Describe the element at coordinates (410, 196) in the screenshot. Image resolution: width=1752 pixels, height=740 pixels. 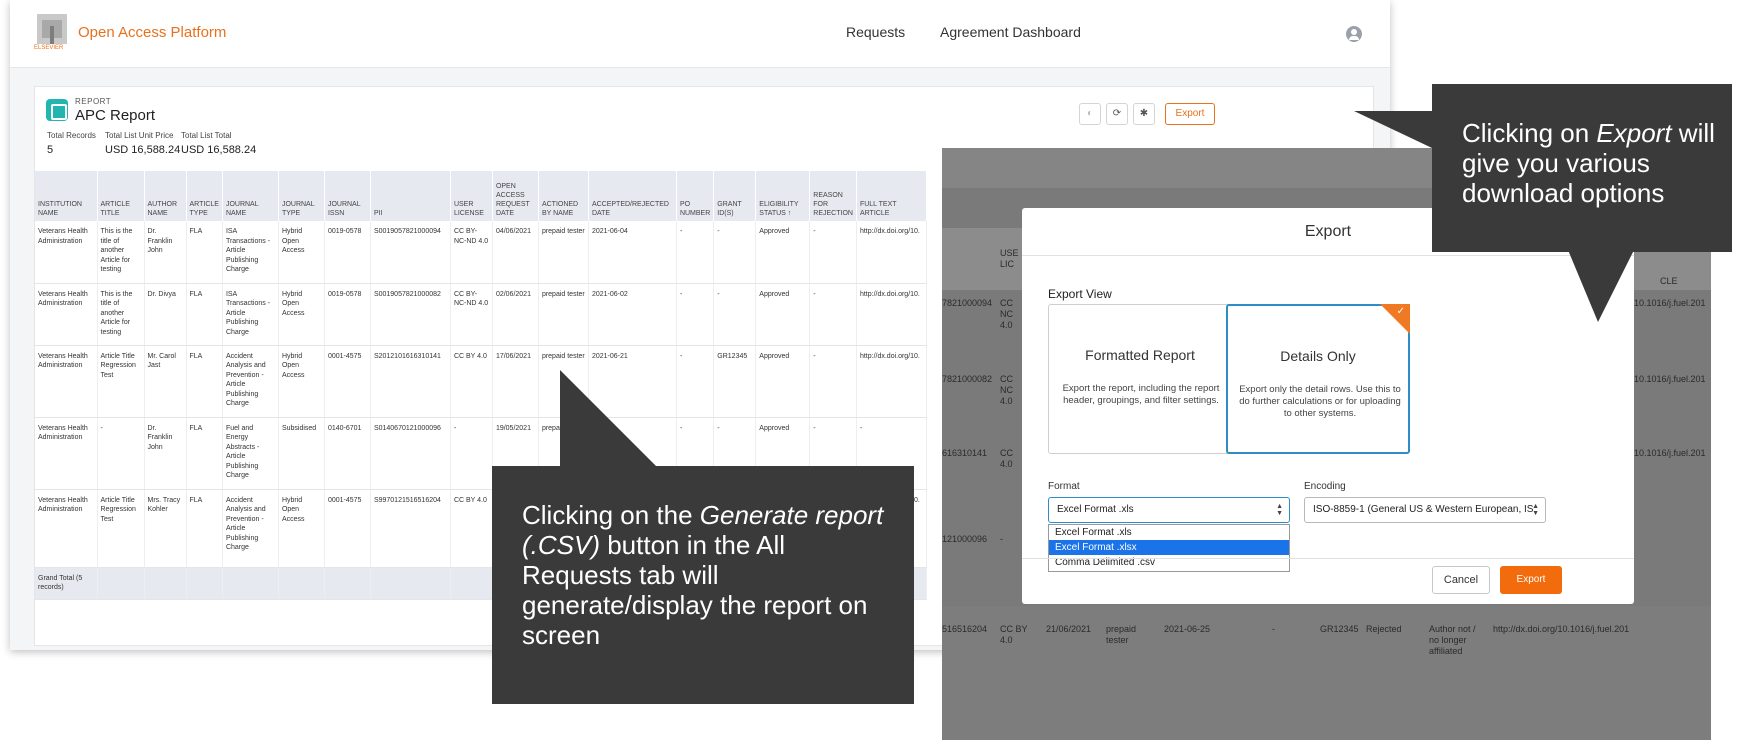
I see `column-header: PII` at that location.